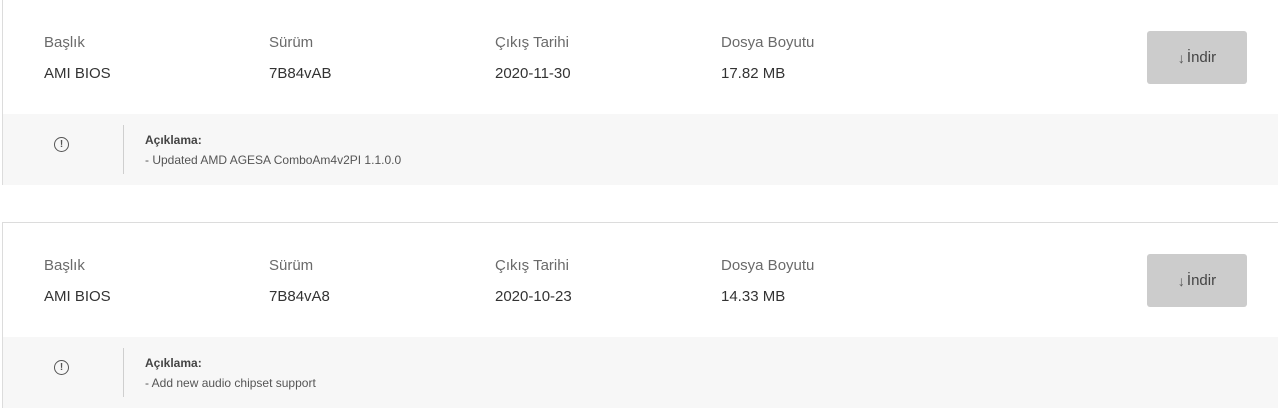 This screenshot has width=1278, height=412. Describe the element at coordinates (533, 73) in the screenshot. I see `release-date-value: 2020-11-30` at that location.